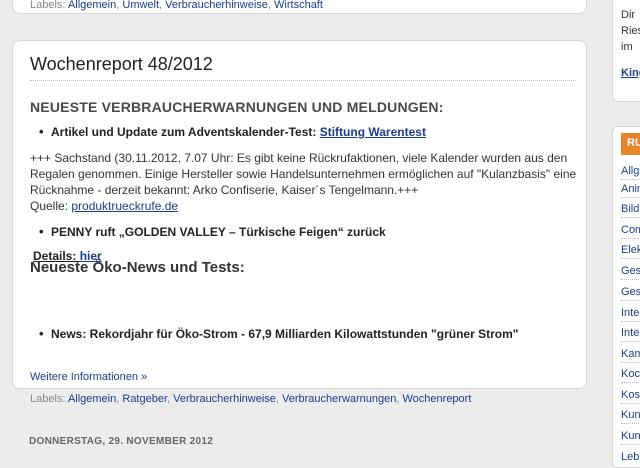 This screenshot has width=640, height=468. I want to click on sidebar-text-line: im, so click(627, 47).